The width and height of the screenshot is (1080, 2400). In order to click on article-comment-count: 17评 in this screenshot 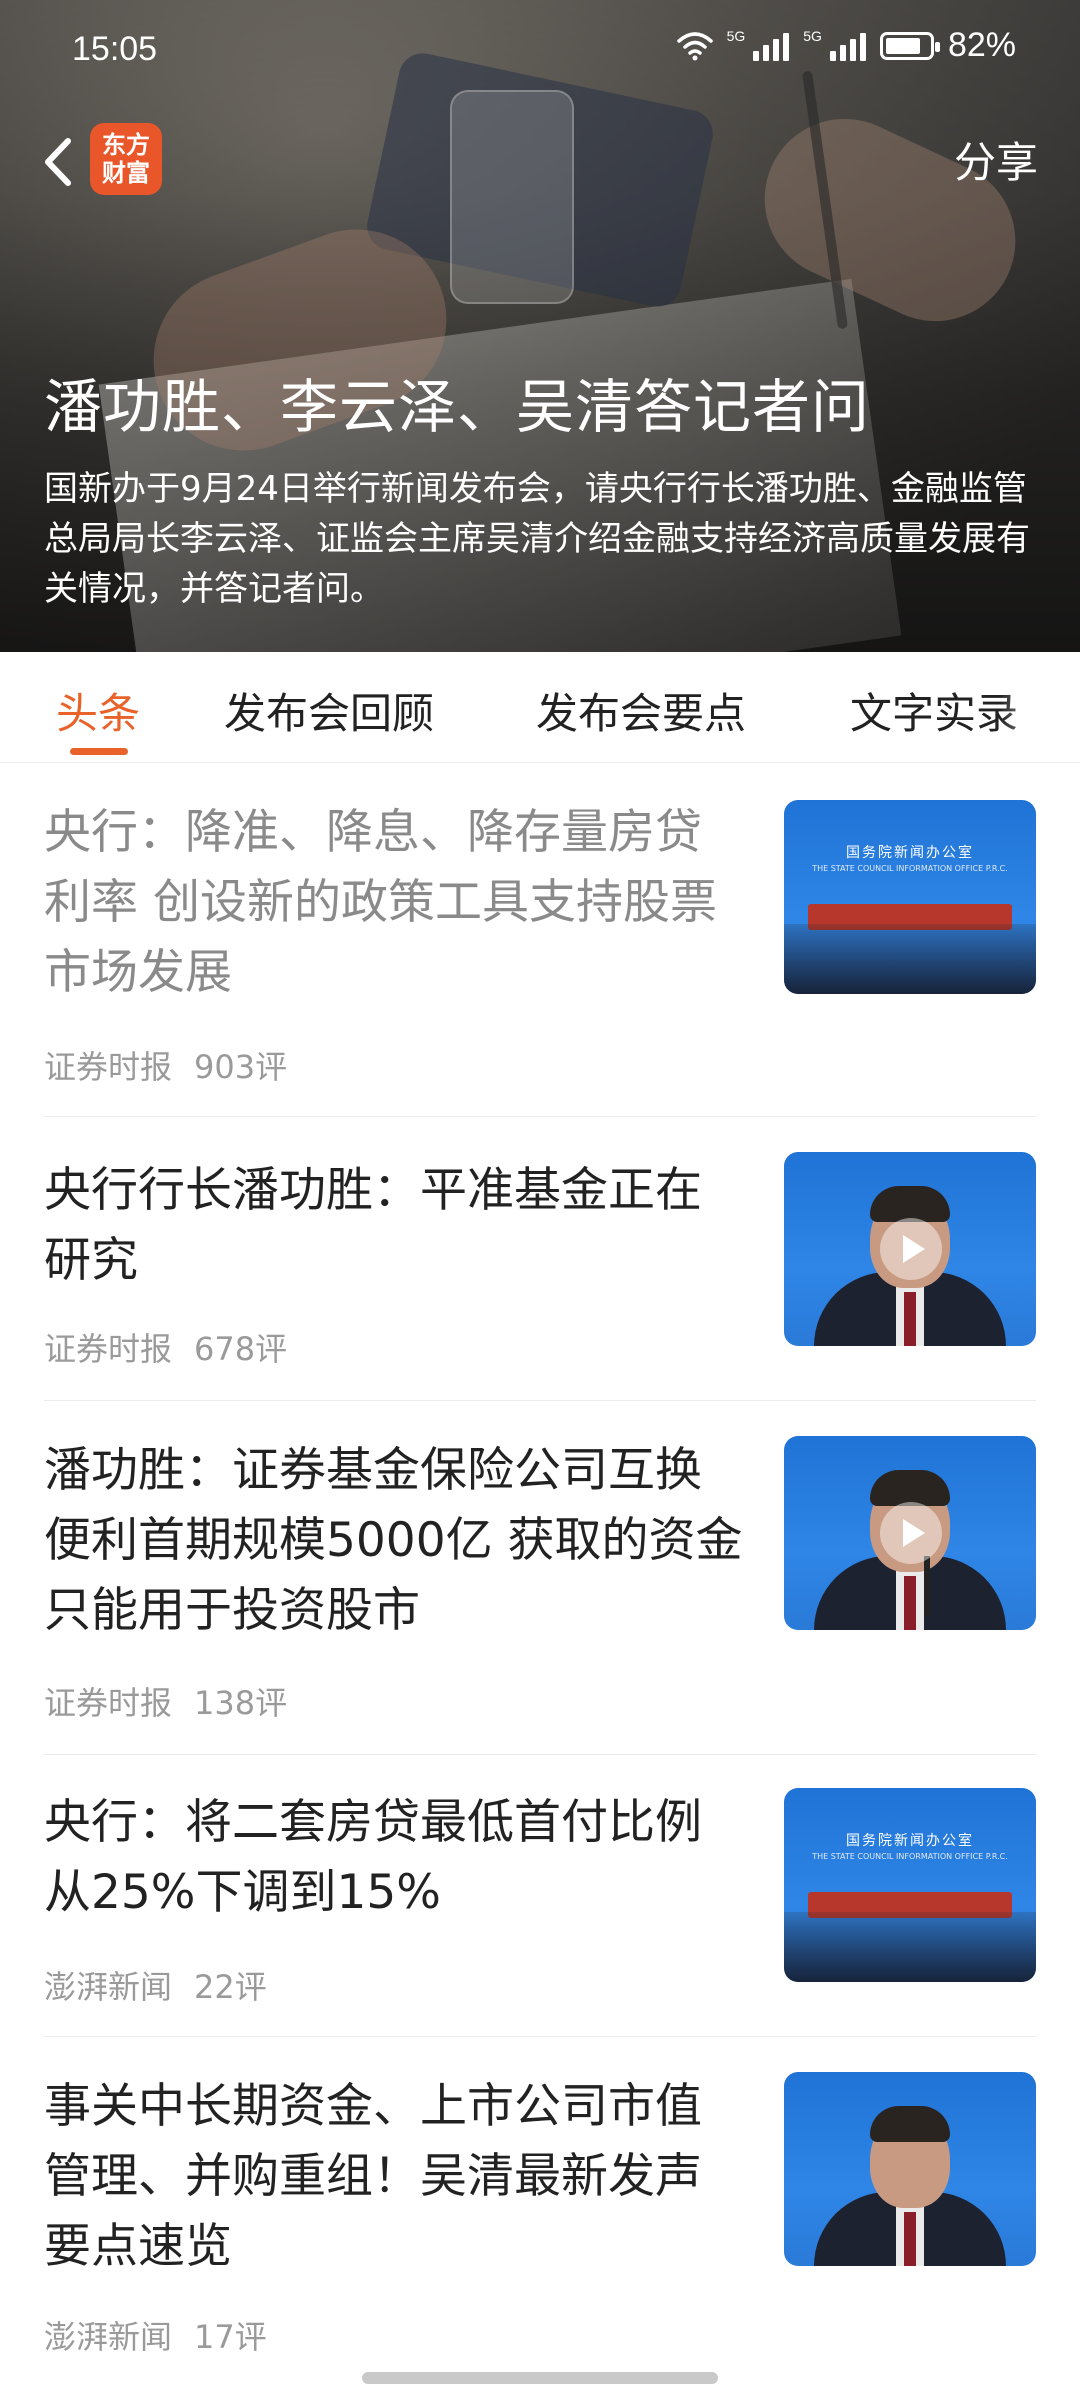, I will do `click(230, 2337)`.